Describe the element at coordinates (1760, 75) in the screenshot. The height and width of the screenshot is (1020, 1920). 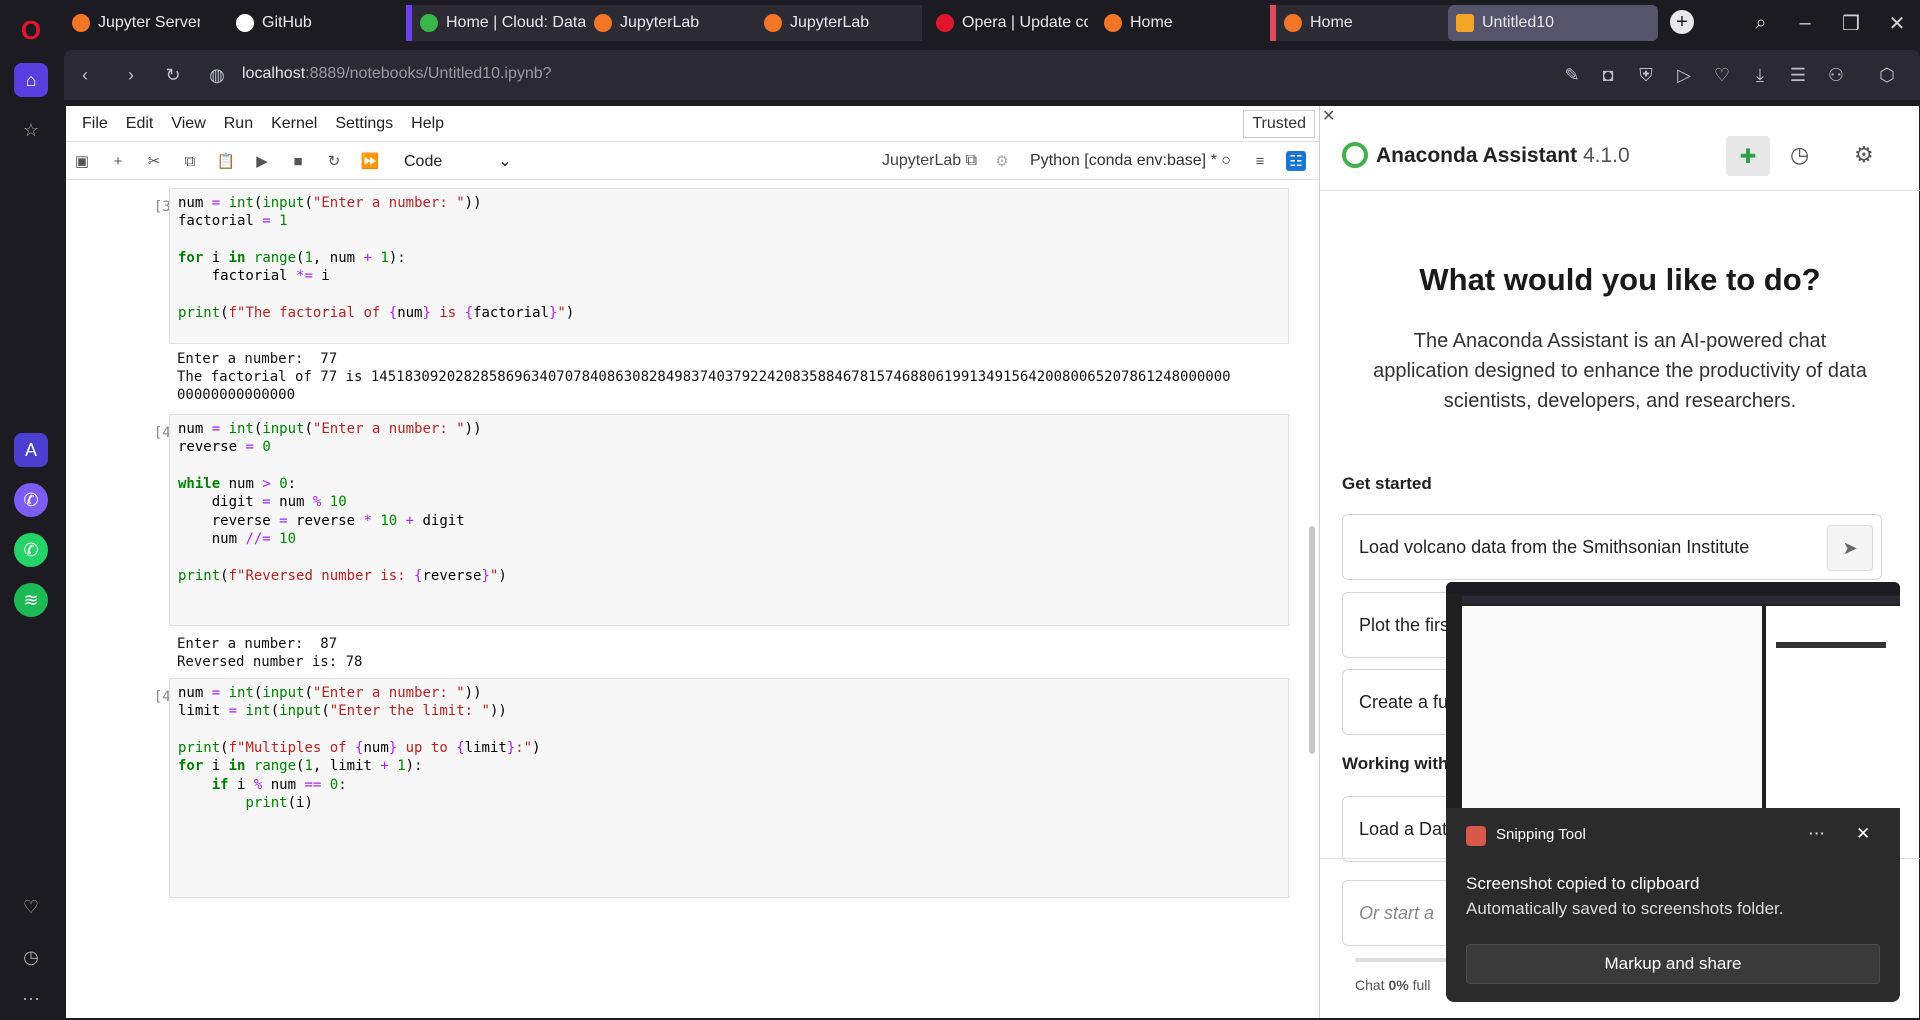
I see `download-icon: ⤓` at that location.